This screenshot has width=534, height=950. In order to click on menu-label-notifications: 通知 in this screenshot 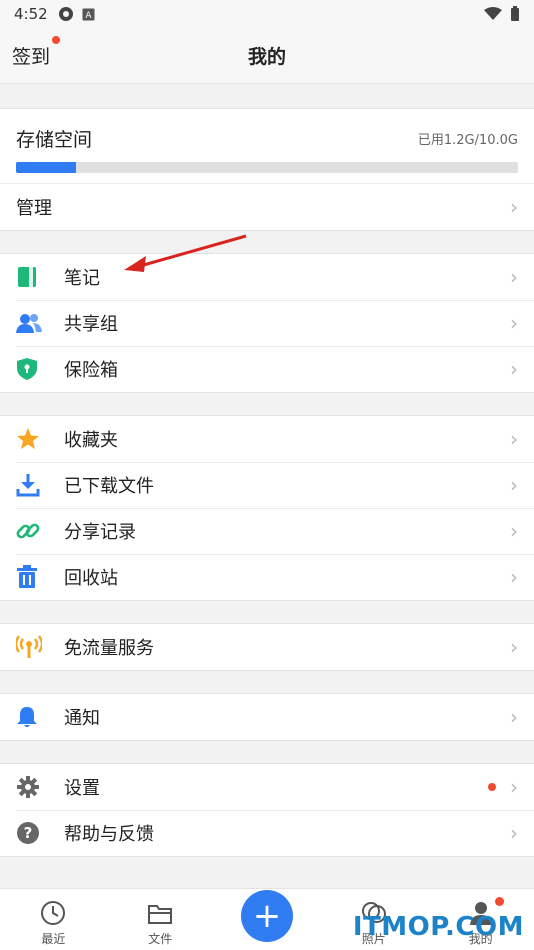, I will do `click(82, 718)`.